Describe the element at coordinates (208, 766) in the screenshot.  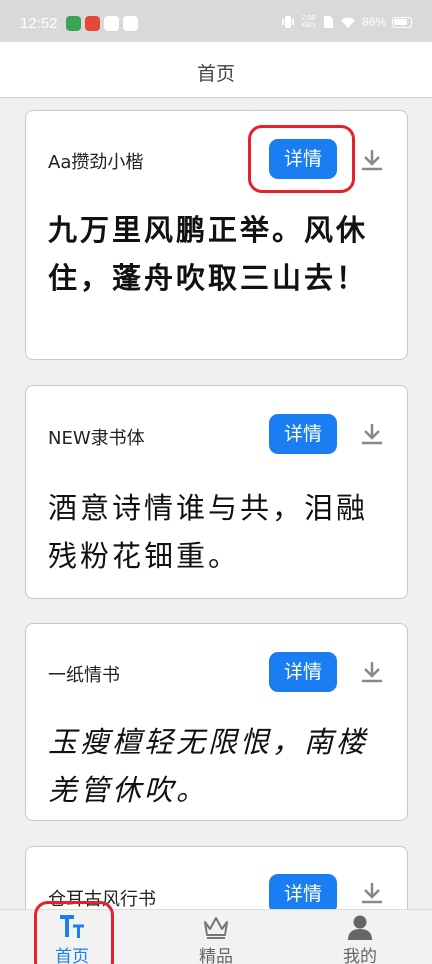
I see `font-sample-text: 玉瘦檀轻无限恨，南楼羌管休吹。` at that location.